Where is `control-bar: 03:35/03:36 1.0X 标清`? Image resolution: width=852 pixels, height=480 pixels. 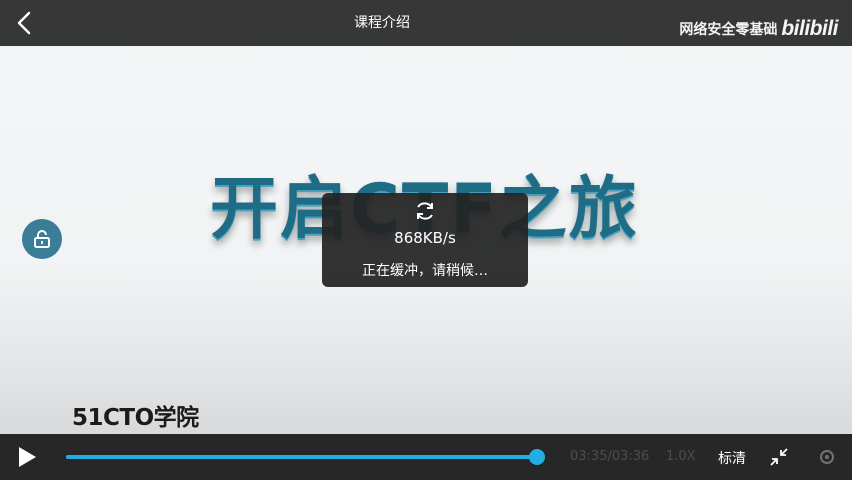
control-bar: 03:35/03:36 1.0X 标清 is located at coordinates (426, 457).